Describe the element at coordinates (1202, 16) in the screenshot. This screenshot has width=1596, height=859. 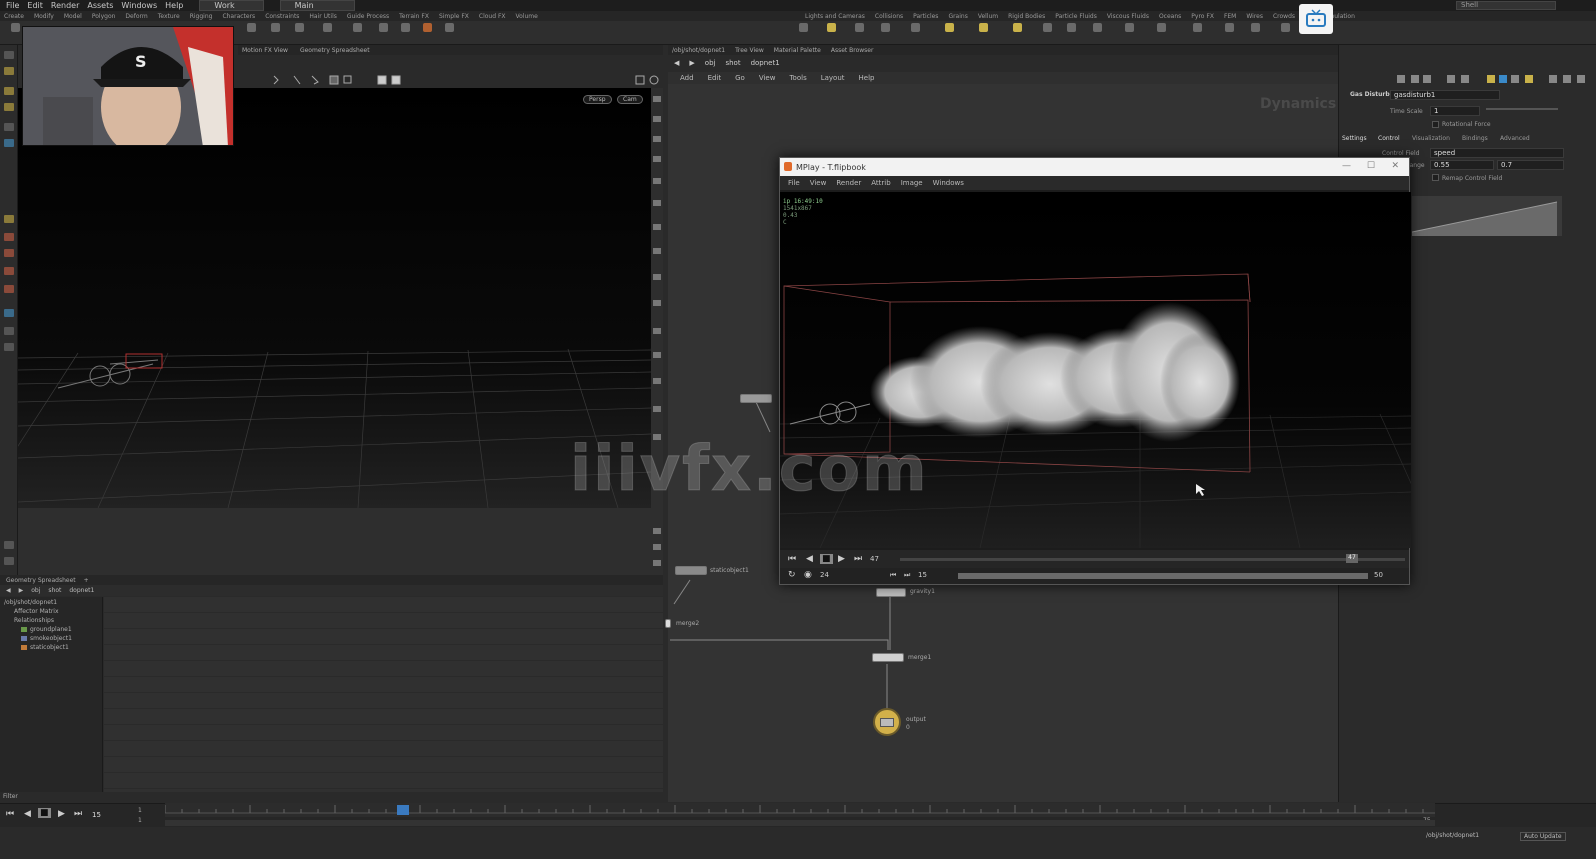
I see `shelf-tab: Pyro FX` at that location.